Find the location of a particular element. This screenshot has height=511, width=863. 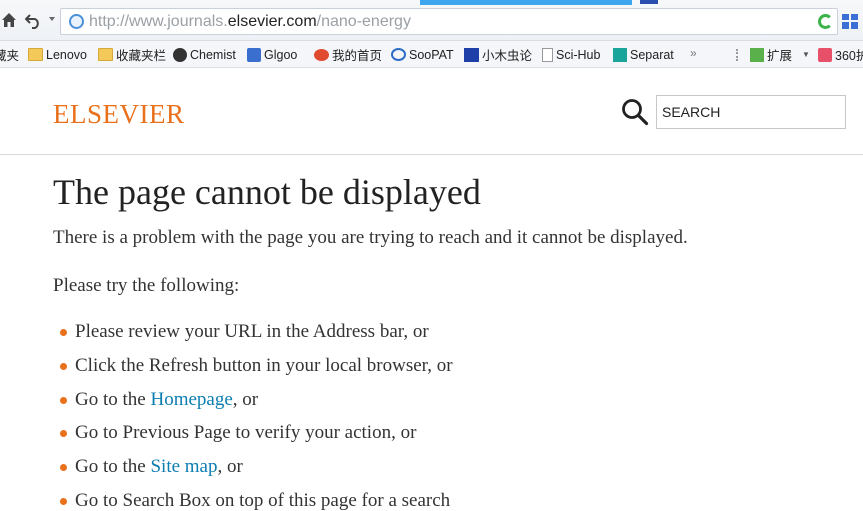

sitemap-link: Site map is located at coordinates (183, 466).